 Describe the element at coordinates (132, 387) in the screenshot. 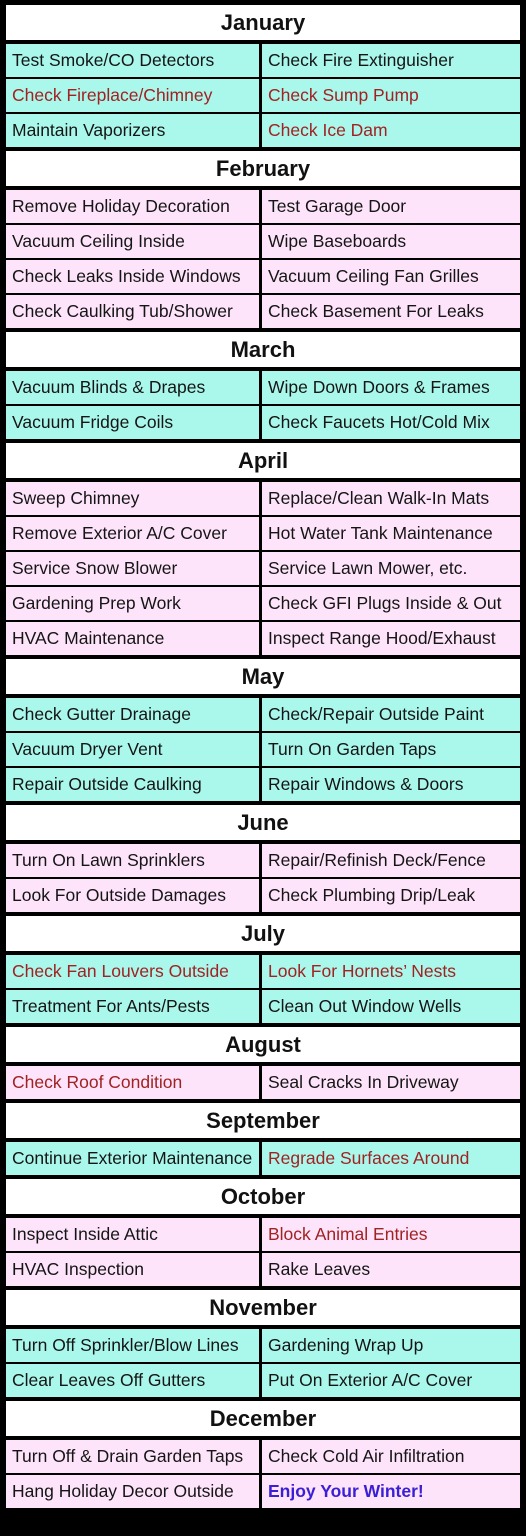

I see `task-cell: Vacuum Blinds & Drapes` at that location.